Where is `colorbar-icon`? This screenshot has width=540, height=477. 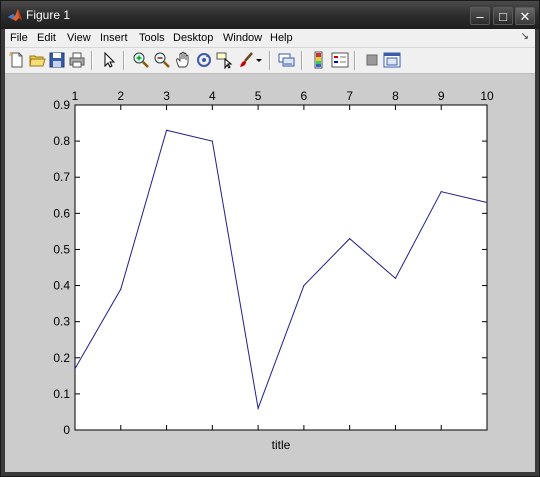
colorbar-icon is located at coordinates (319, 60).